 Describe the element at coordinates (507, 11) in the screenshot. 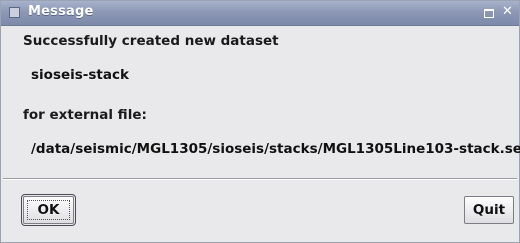

I see `close-icon: ✕` at that location.